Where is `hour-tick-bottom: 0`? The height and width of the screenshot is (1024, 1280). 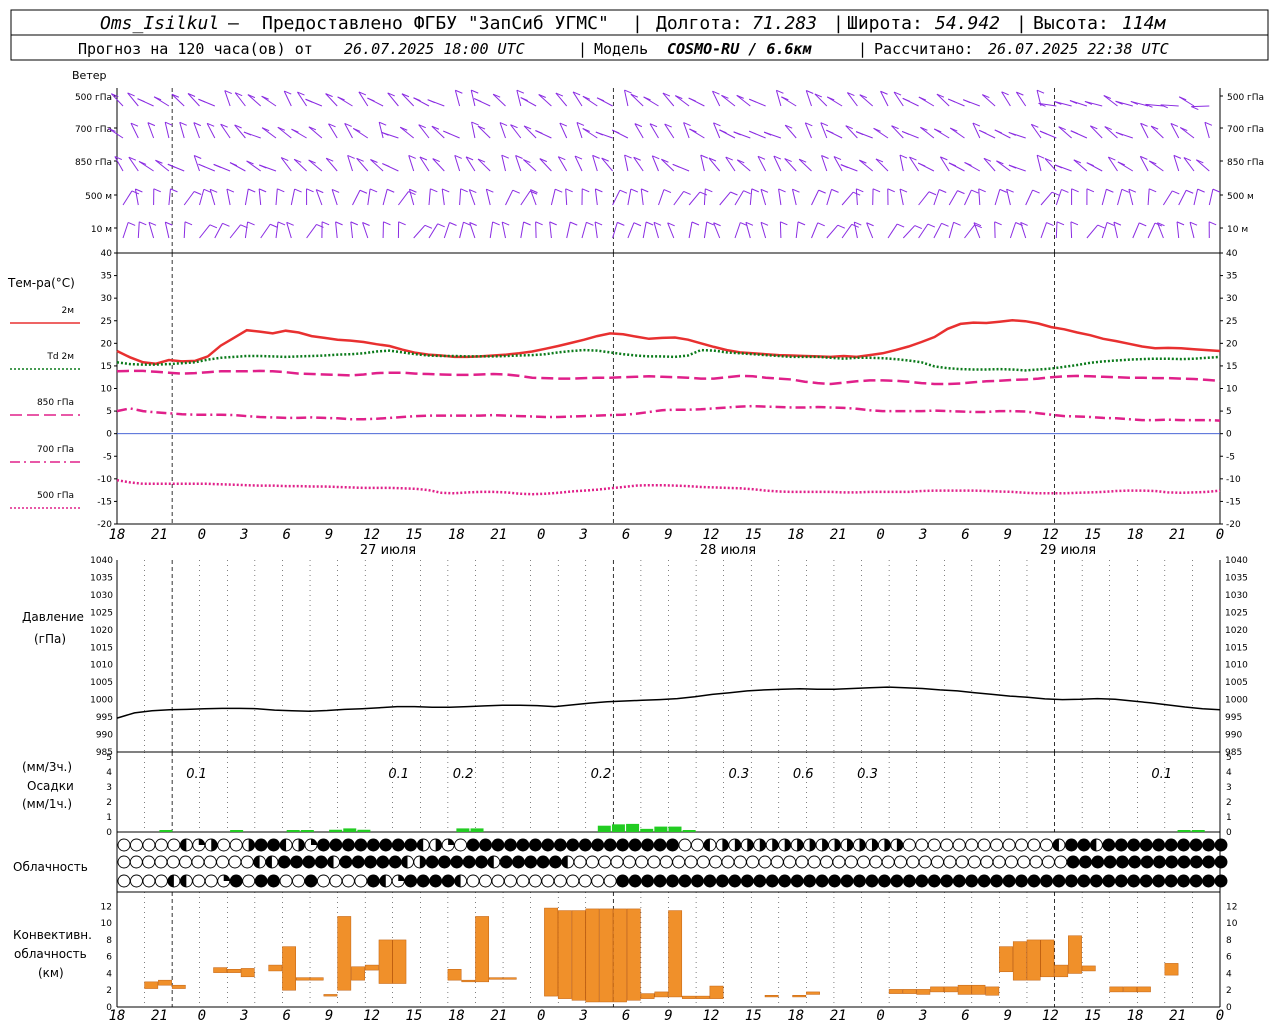
hour-tick-bottom: 0 is located at coordinates (1220, 1016).